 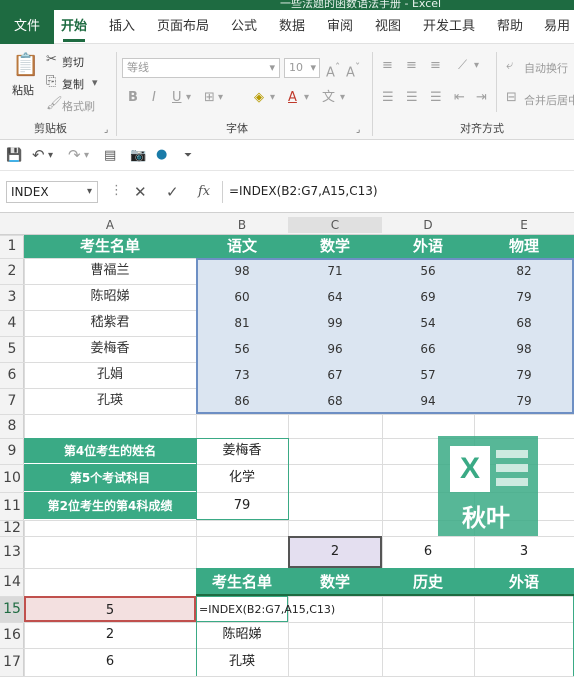 What do you see at coordinates (110, 451) in the screenshot?
I see `lookup-label-cell: 第4位考生的姓名` at bounding box center [110, 451].